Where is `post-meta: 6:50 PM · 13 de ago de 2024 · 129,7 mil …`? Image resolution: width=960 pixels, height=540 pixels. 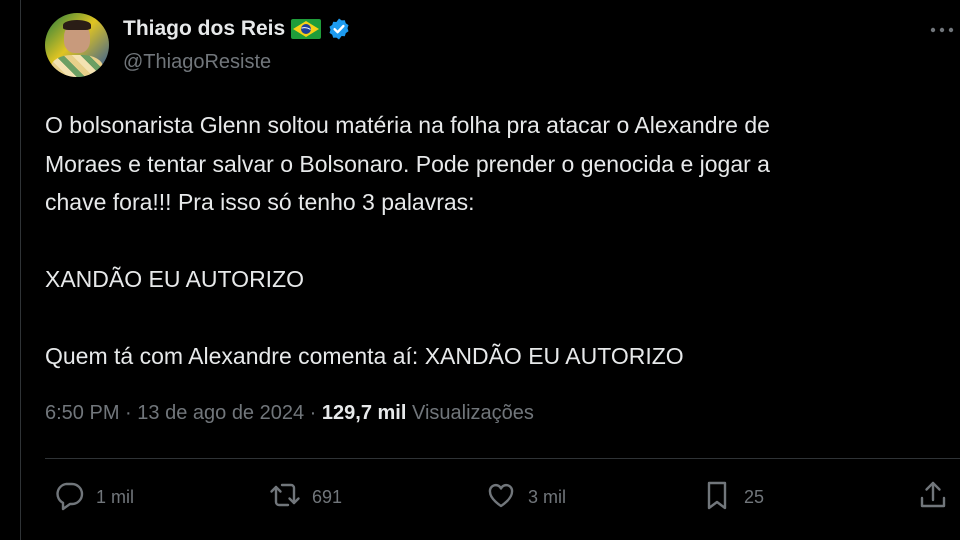
post-meta: 6:50 PM · 13 de ago de 2024 · 129,7 mil … is located at coordinates (289, 413).